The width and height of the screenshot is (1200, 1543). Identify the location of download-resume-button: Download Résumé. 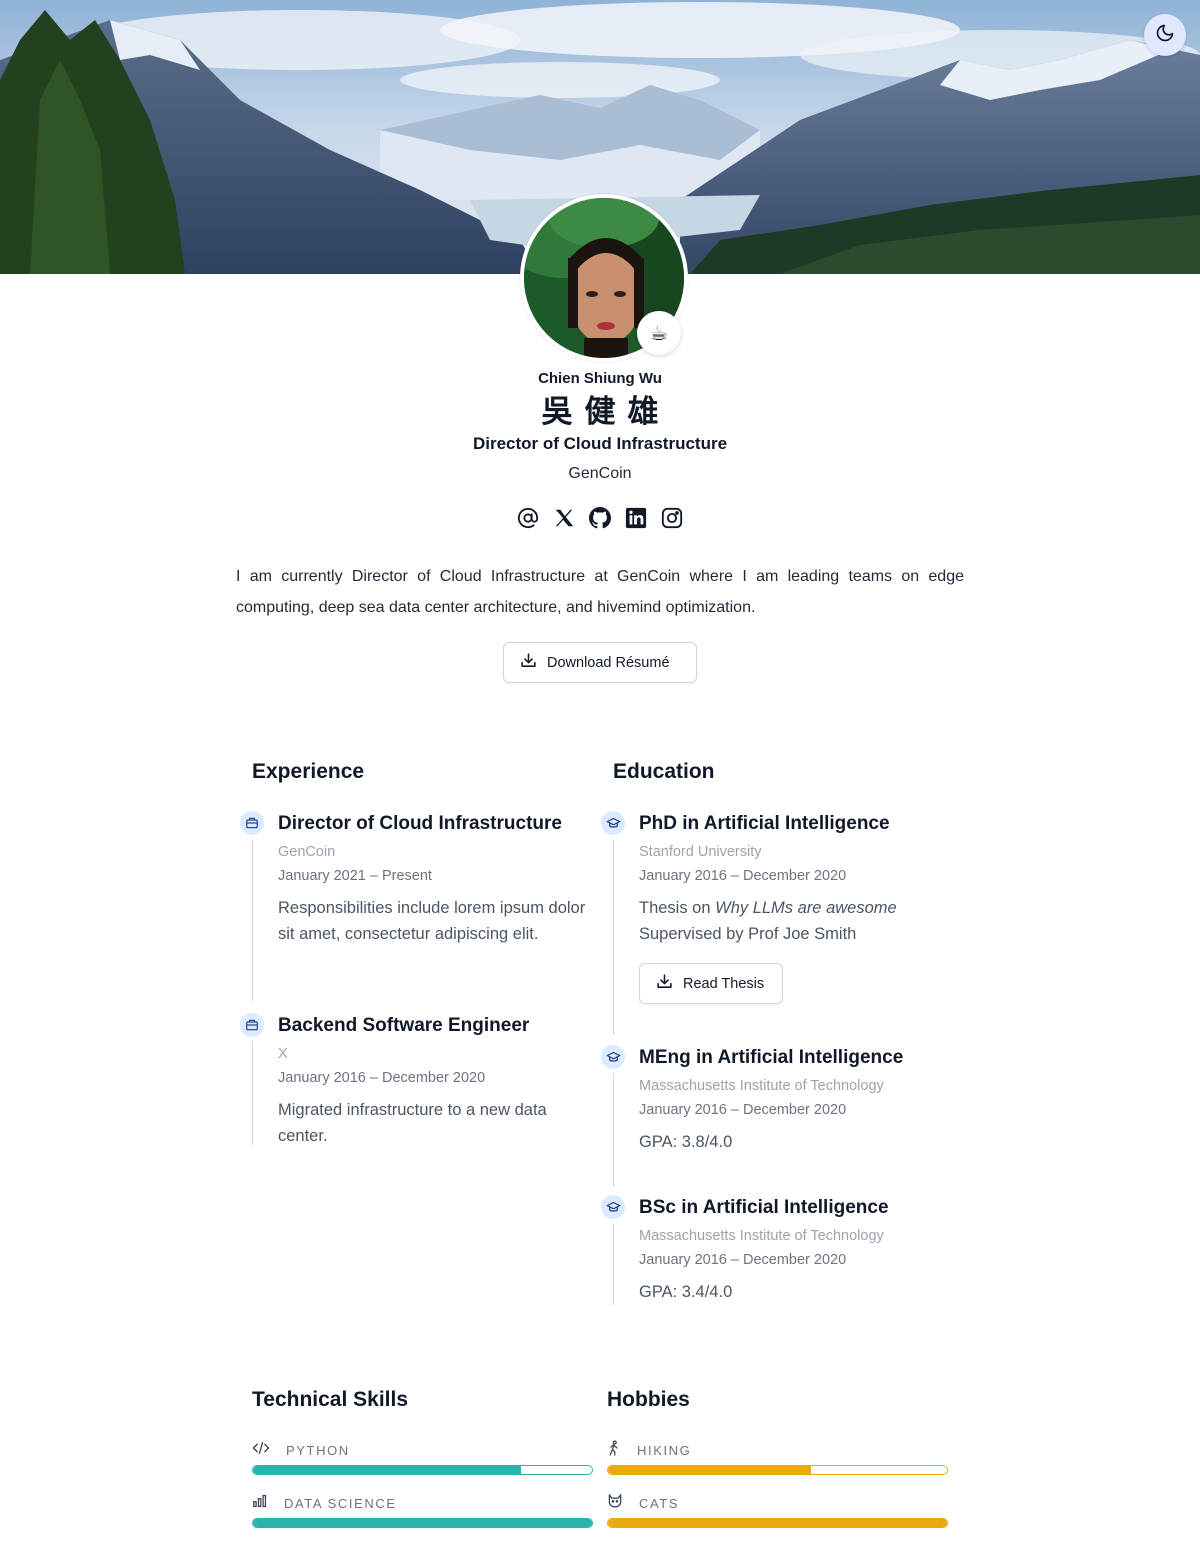
(600, 662).